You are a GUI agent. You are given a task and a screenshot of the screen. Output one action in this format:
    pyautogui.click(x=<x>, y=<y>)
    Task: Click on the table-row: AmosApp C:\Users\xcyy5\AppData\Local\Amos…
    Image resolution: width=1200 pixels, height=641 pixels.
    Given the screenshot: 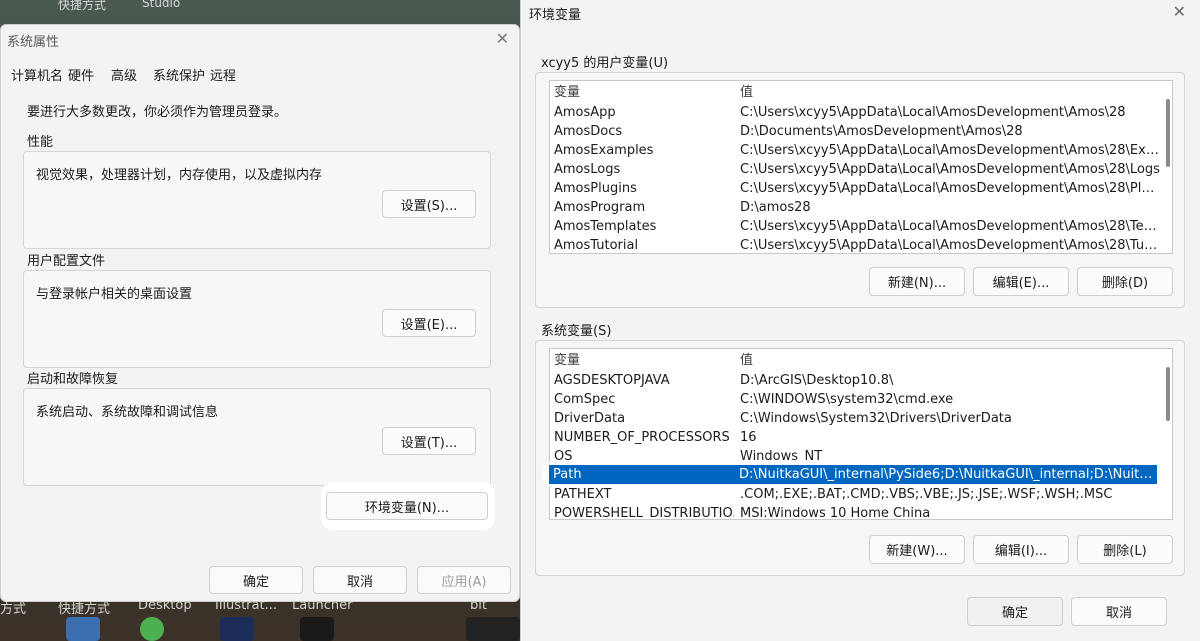 What is the action you would take?
    pyautogui.click(x=855, y=112)
    